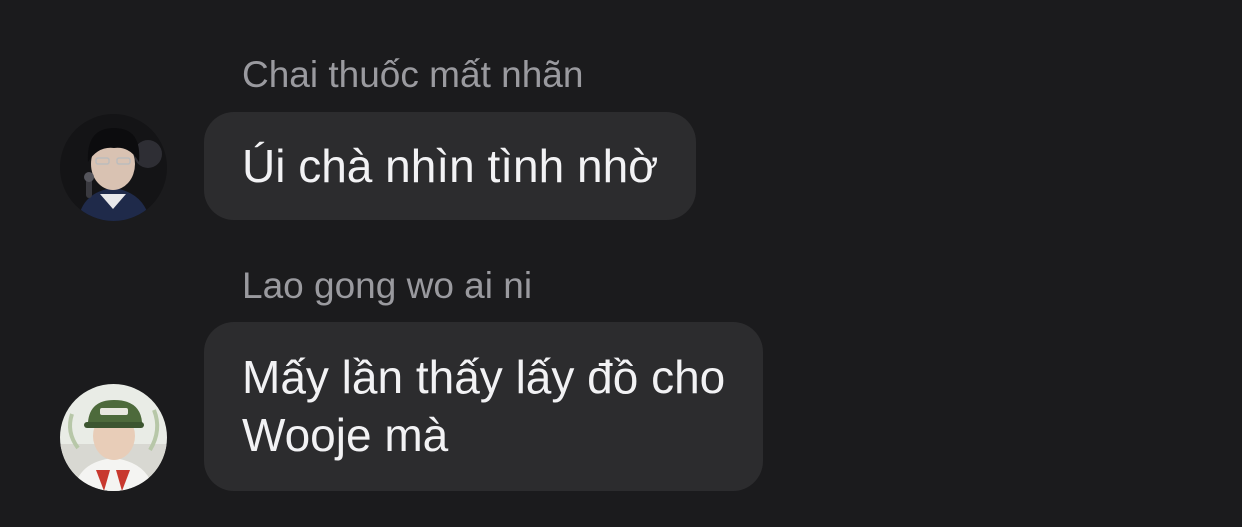 The height and width of the screenshot is (527, 1242). I want to click on user-avatar-dark-hair-icon, so click(113, 167).